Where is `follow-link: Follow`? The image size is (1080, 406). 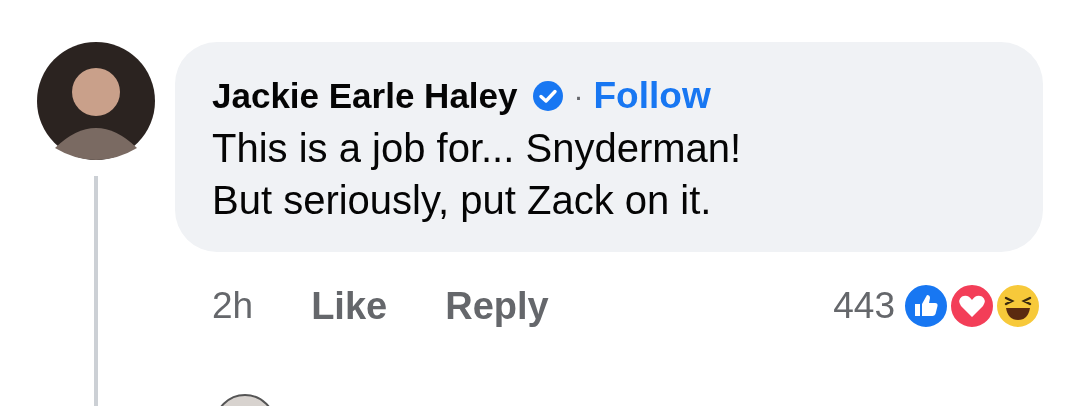
follow-link: Follow is located at coordinates (652, 96).